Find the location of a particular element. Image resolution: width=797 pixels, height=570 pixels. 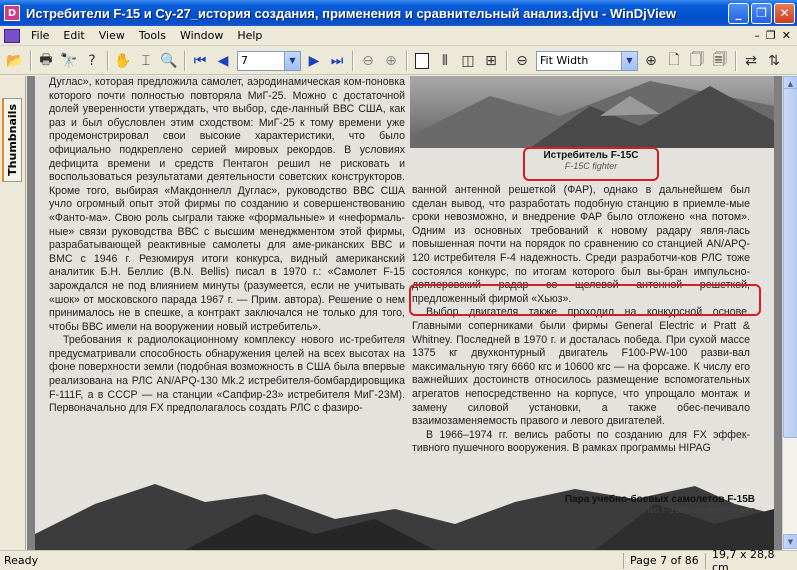

page-number-input is located at coordinates (261, 60).